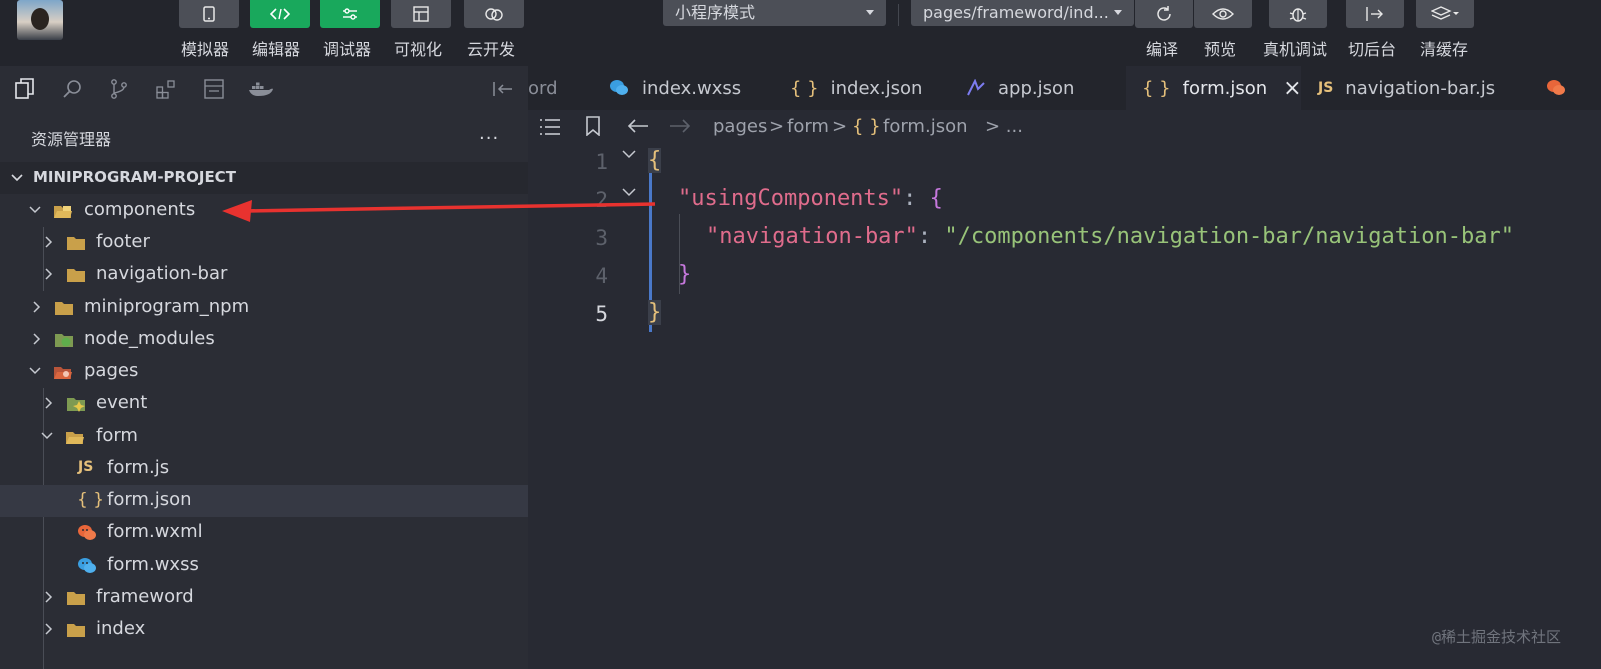 This screenshot has width=1601, height=669. Describe the element at coordinates (680, 126) in the screenshot. I see `arrow-right-icon` at that location.